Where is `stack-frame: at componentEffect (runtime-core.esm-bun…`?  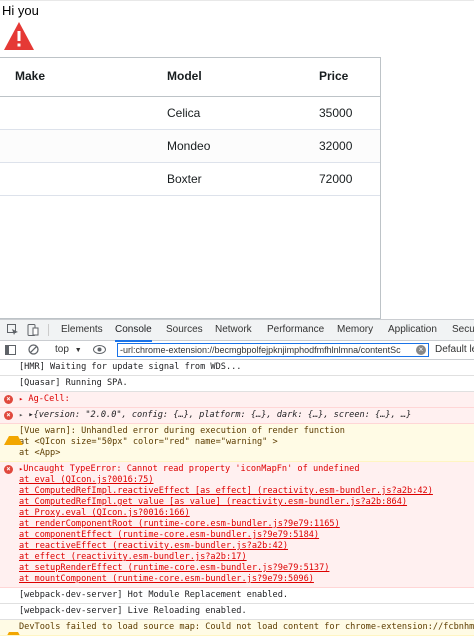
stack-frame: at componentEffect (runtime-core.esm-bun… is located at coordinates (244, 535).